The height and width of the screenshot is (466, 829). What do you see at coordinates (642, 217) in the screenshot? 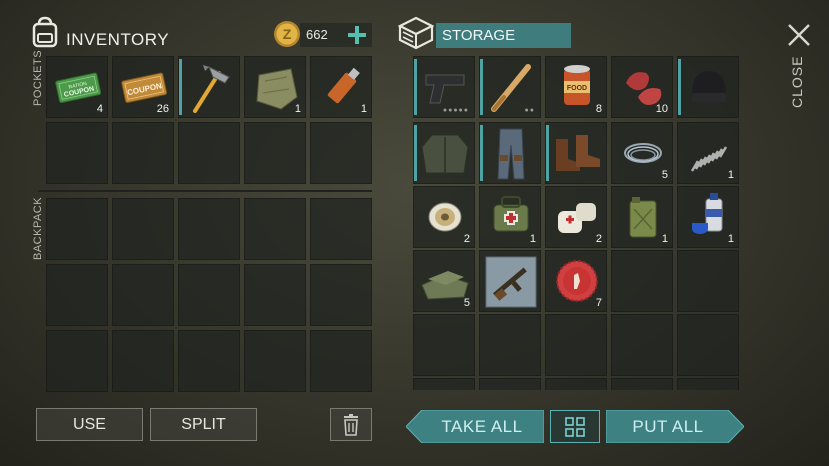
I see `storage-slot-14: 1` at bounding box center [642, 217].